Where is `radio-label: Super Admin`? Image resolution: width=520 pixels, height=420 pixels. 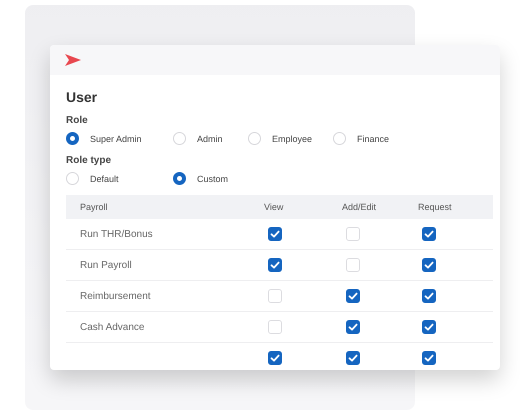
radio-label: Super Admin is located at coordinates (116, 139).